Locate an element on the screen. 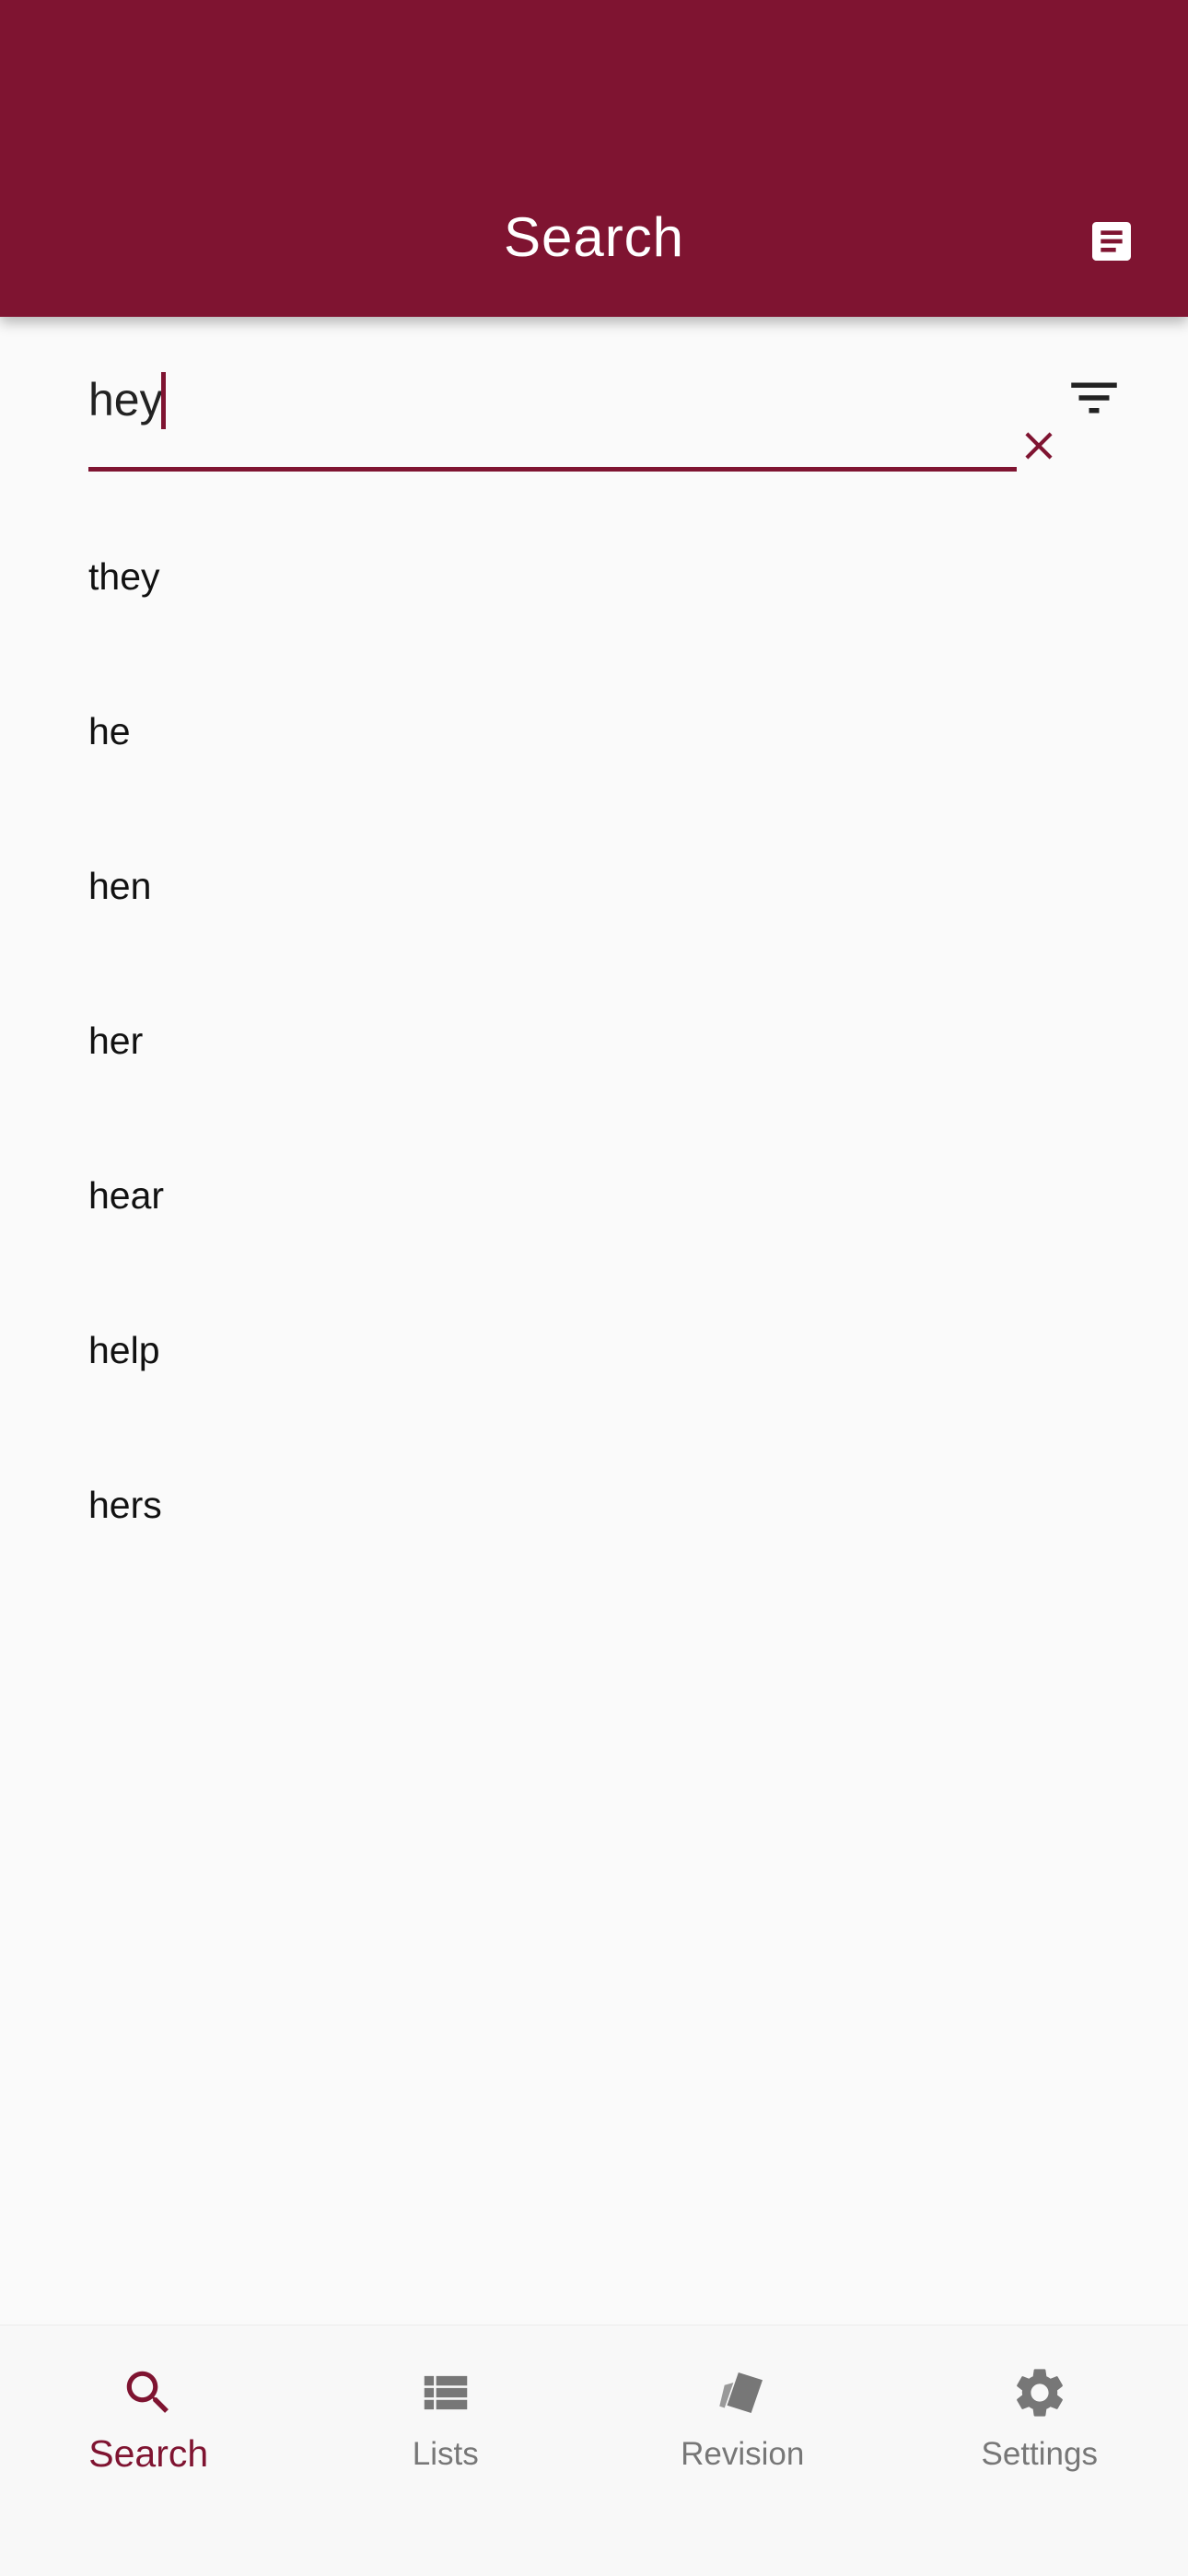  nav-label-search: Search is located at coordinates (148, 2454).